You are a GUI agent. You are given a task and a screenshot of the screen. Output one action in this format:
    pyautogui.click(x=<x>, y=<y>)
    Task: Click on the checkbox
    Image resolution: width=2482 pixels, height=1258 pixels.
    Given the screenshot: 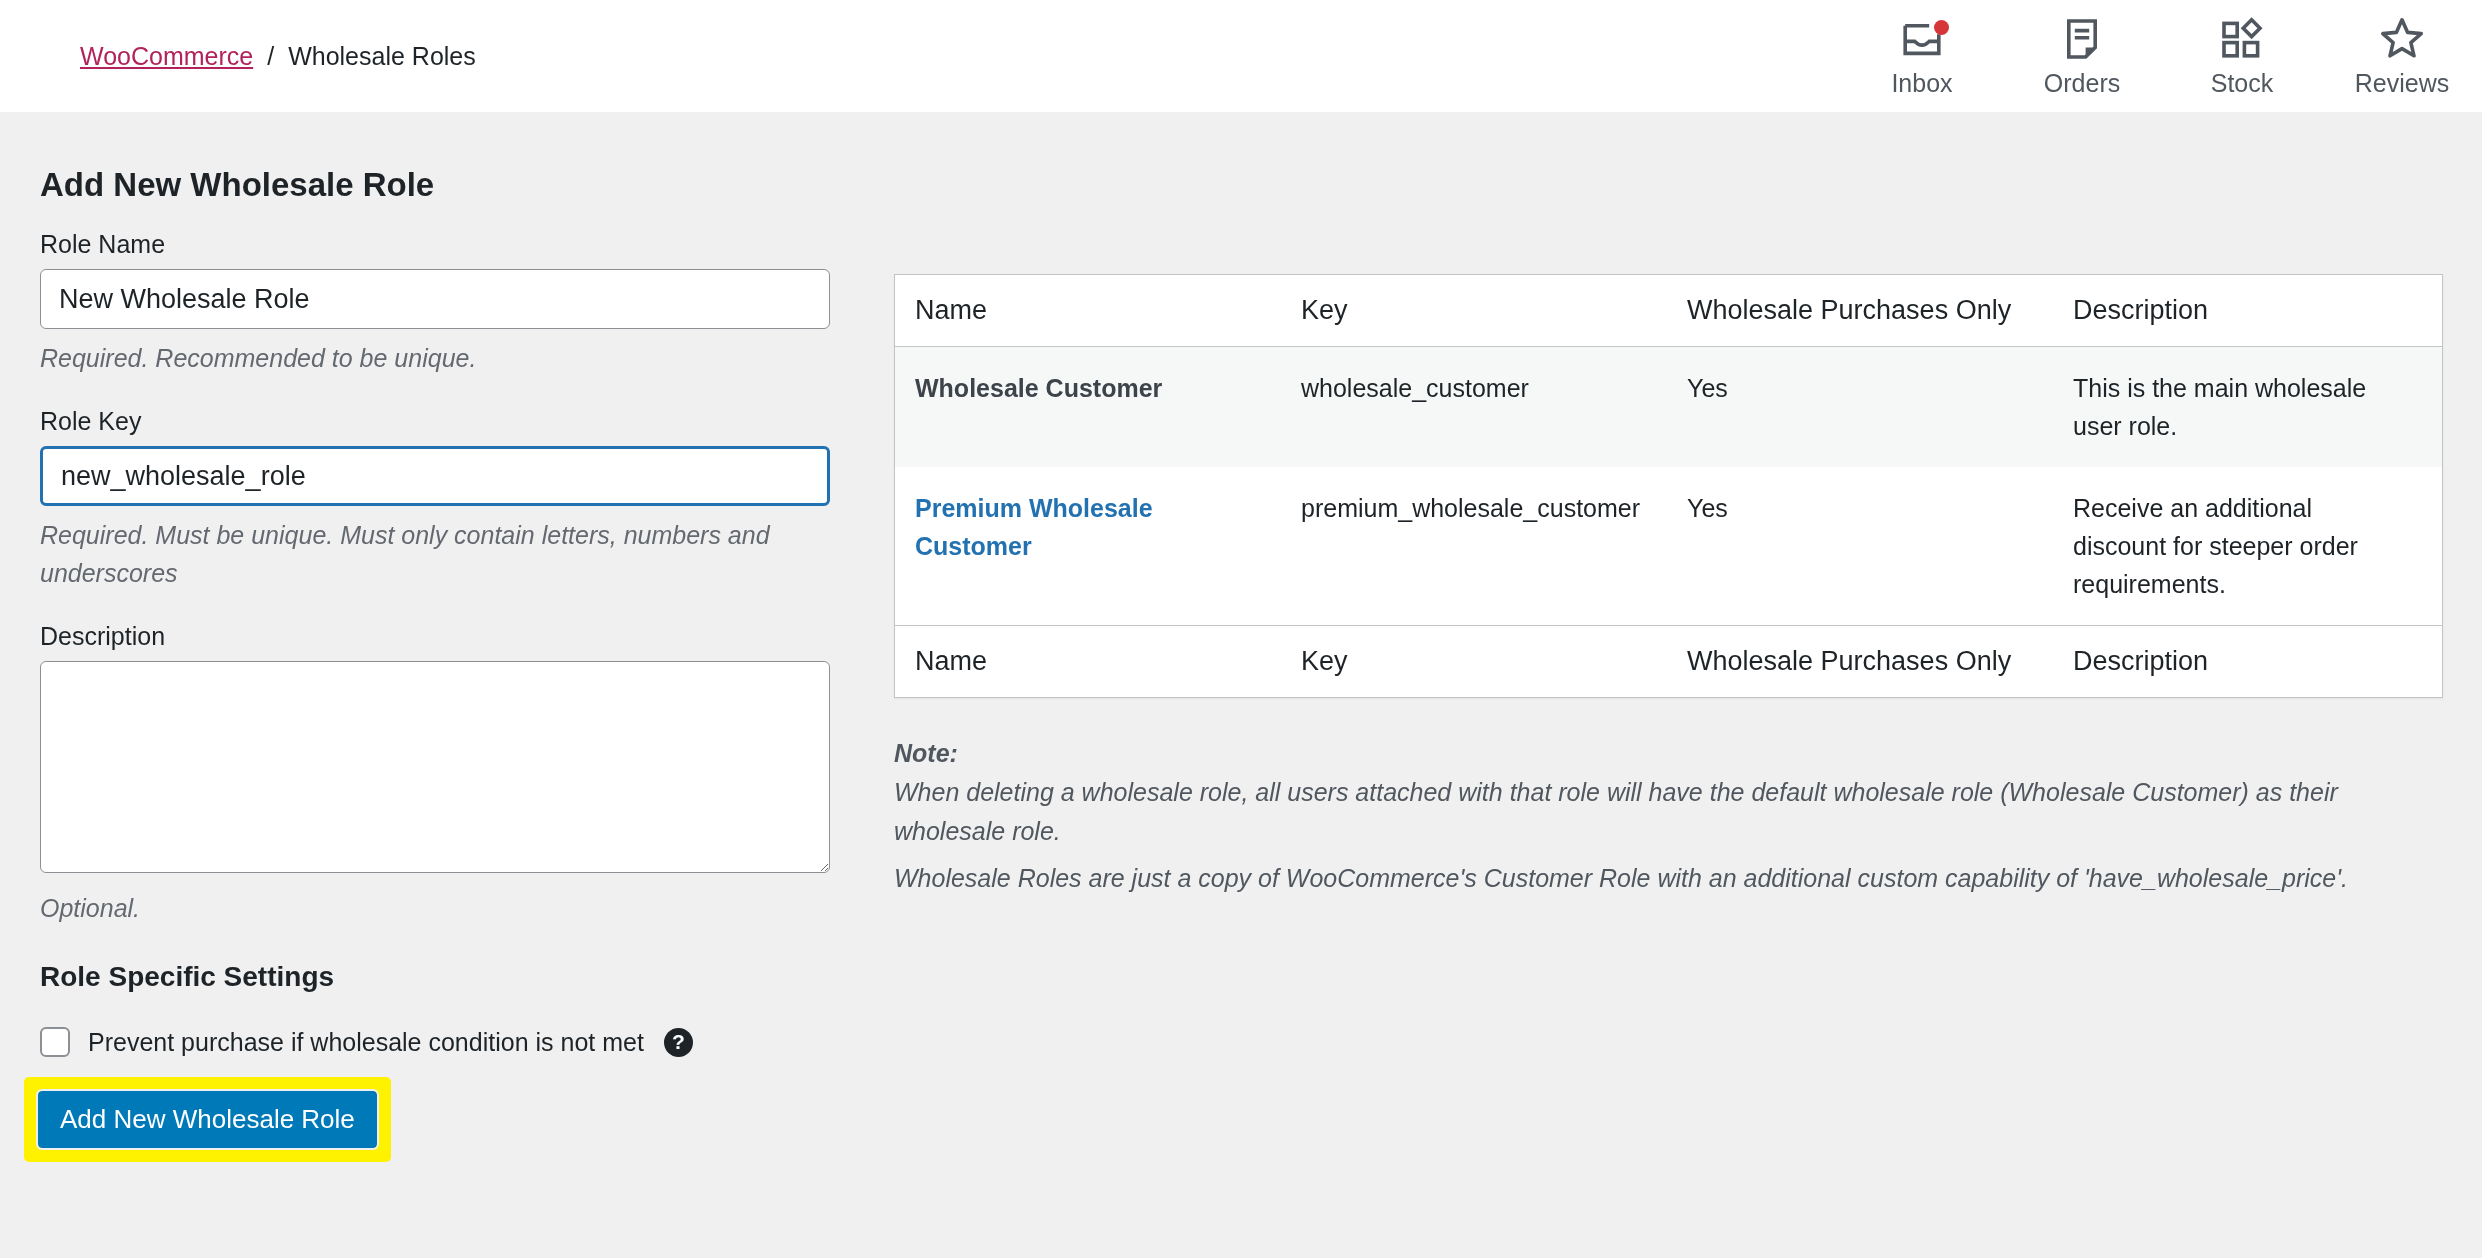 What is the action you would take?
    pyautogui.click(x=55, y=1042)
    